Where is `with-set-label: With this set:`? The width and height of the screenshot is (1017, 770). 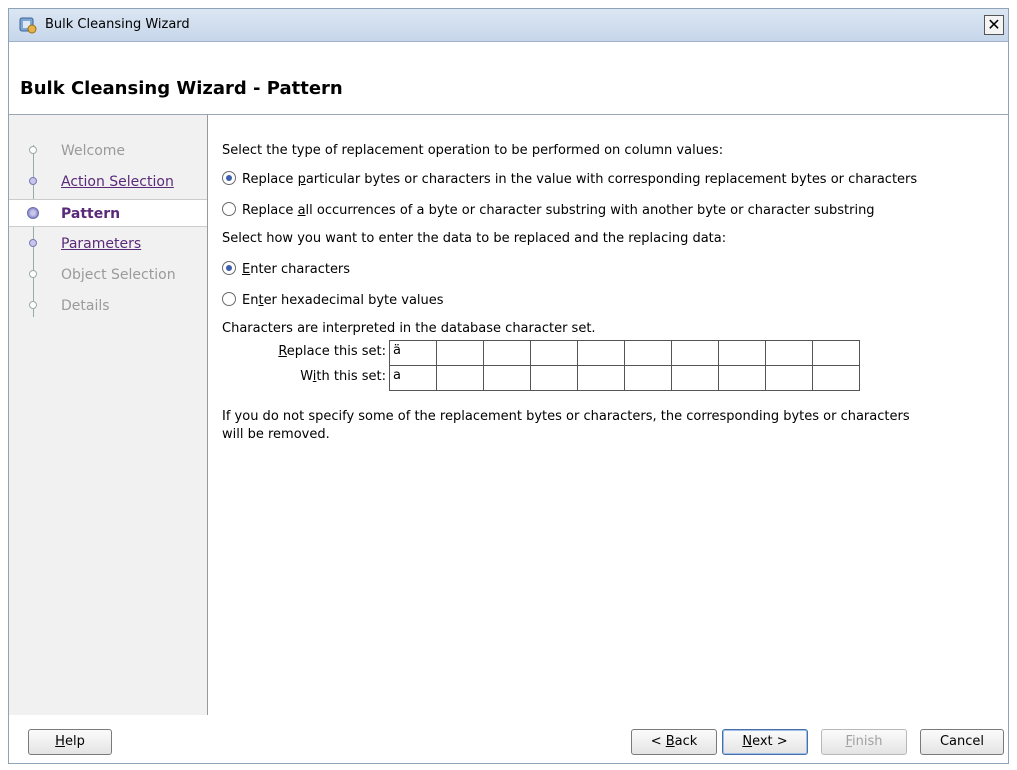
with-set-label: With this set: is located at coordinates (343, 376).